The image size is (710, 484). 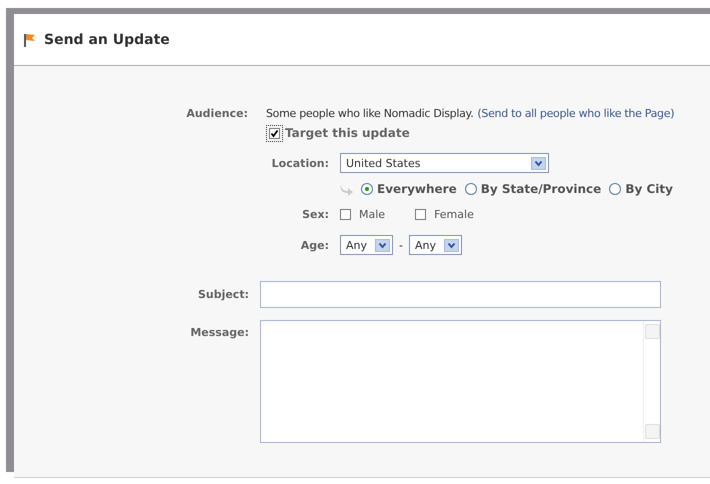 What do you see at coordinates (460, 381) in the screenshot?
I see `message-field` at bounding box center [460, 381].